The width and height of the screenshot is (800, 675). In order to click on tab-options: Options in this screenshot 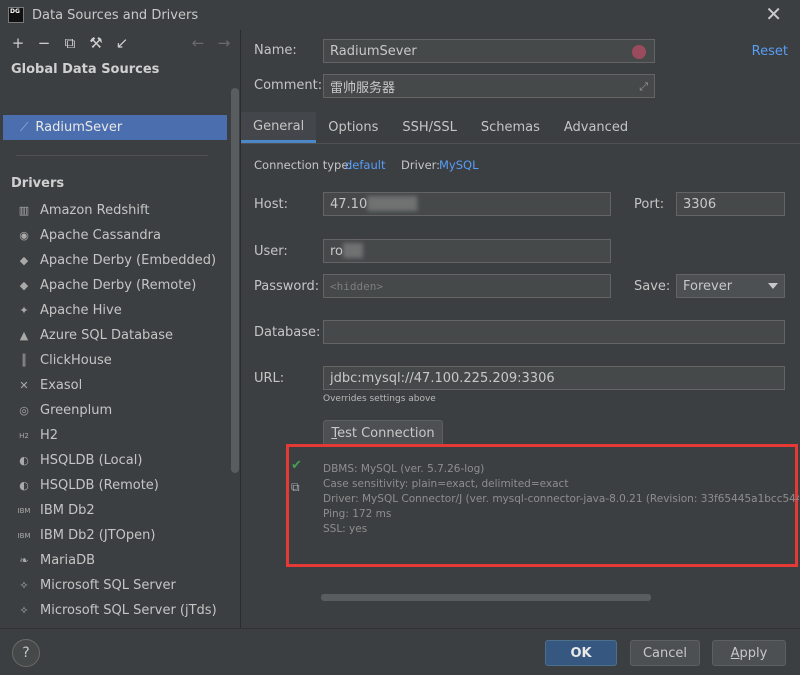, I will do `click(353, 127)`.